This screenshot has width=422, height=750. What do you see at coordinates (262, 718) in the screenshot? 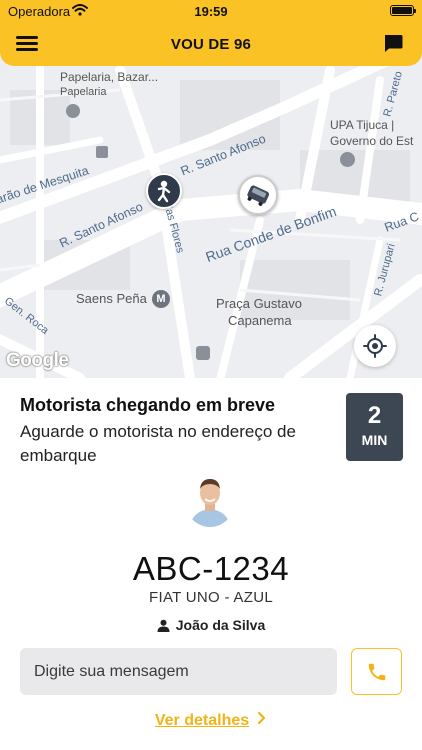
I see `chevron-right-icon` at bounding box center [262, 718].